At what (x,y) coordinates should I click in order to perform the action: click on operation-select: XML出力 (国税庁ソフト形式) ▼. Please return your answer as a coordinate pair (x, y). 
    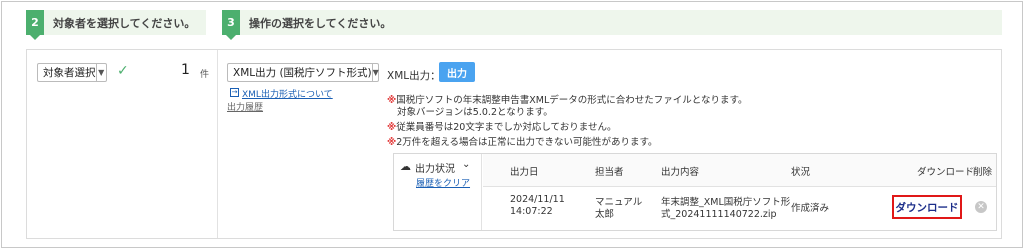
    Looking at the image, I should click on (303, 72).